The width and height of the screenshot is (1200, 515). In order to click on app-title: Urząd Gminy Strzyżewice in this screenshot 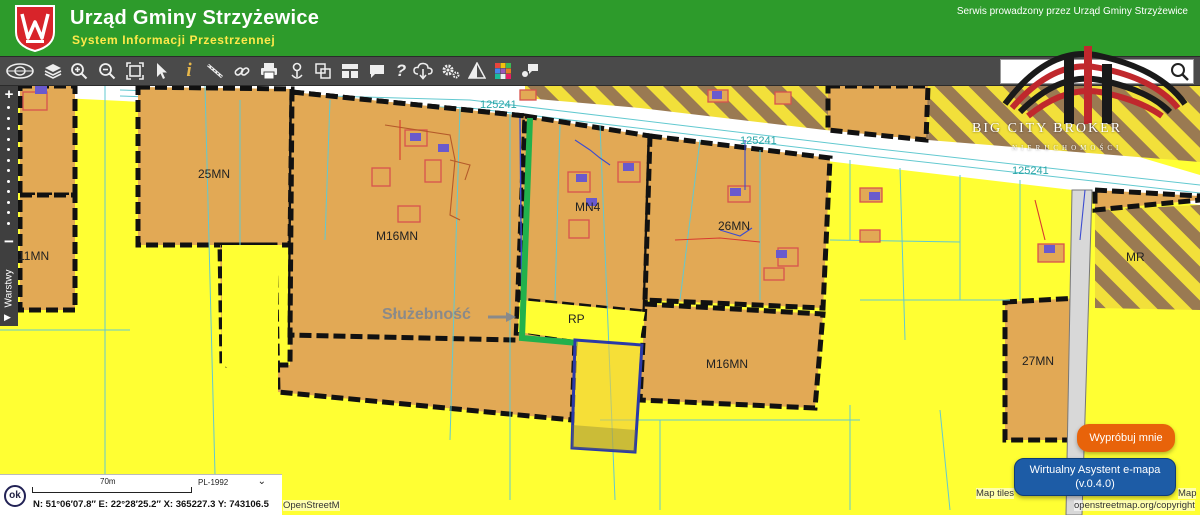, I will do `click(195, 18)`.